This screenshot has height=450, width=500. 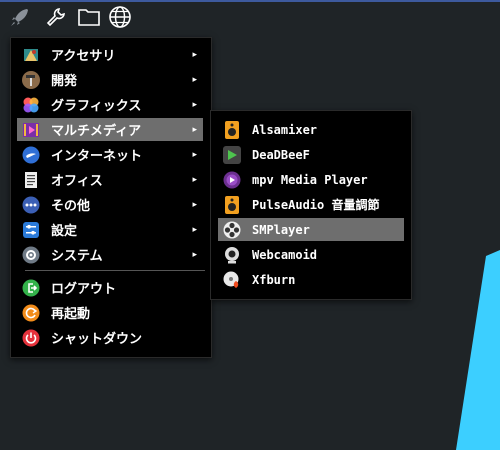 What do you see at coordinates (311, 254) in the screenshot?
I see `submenu-item-webcamoid: Webcamoid` at bounding box center [311, 254].